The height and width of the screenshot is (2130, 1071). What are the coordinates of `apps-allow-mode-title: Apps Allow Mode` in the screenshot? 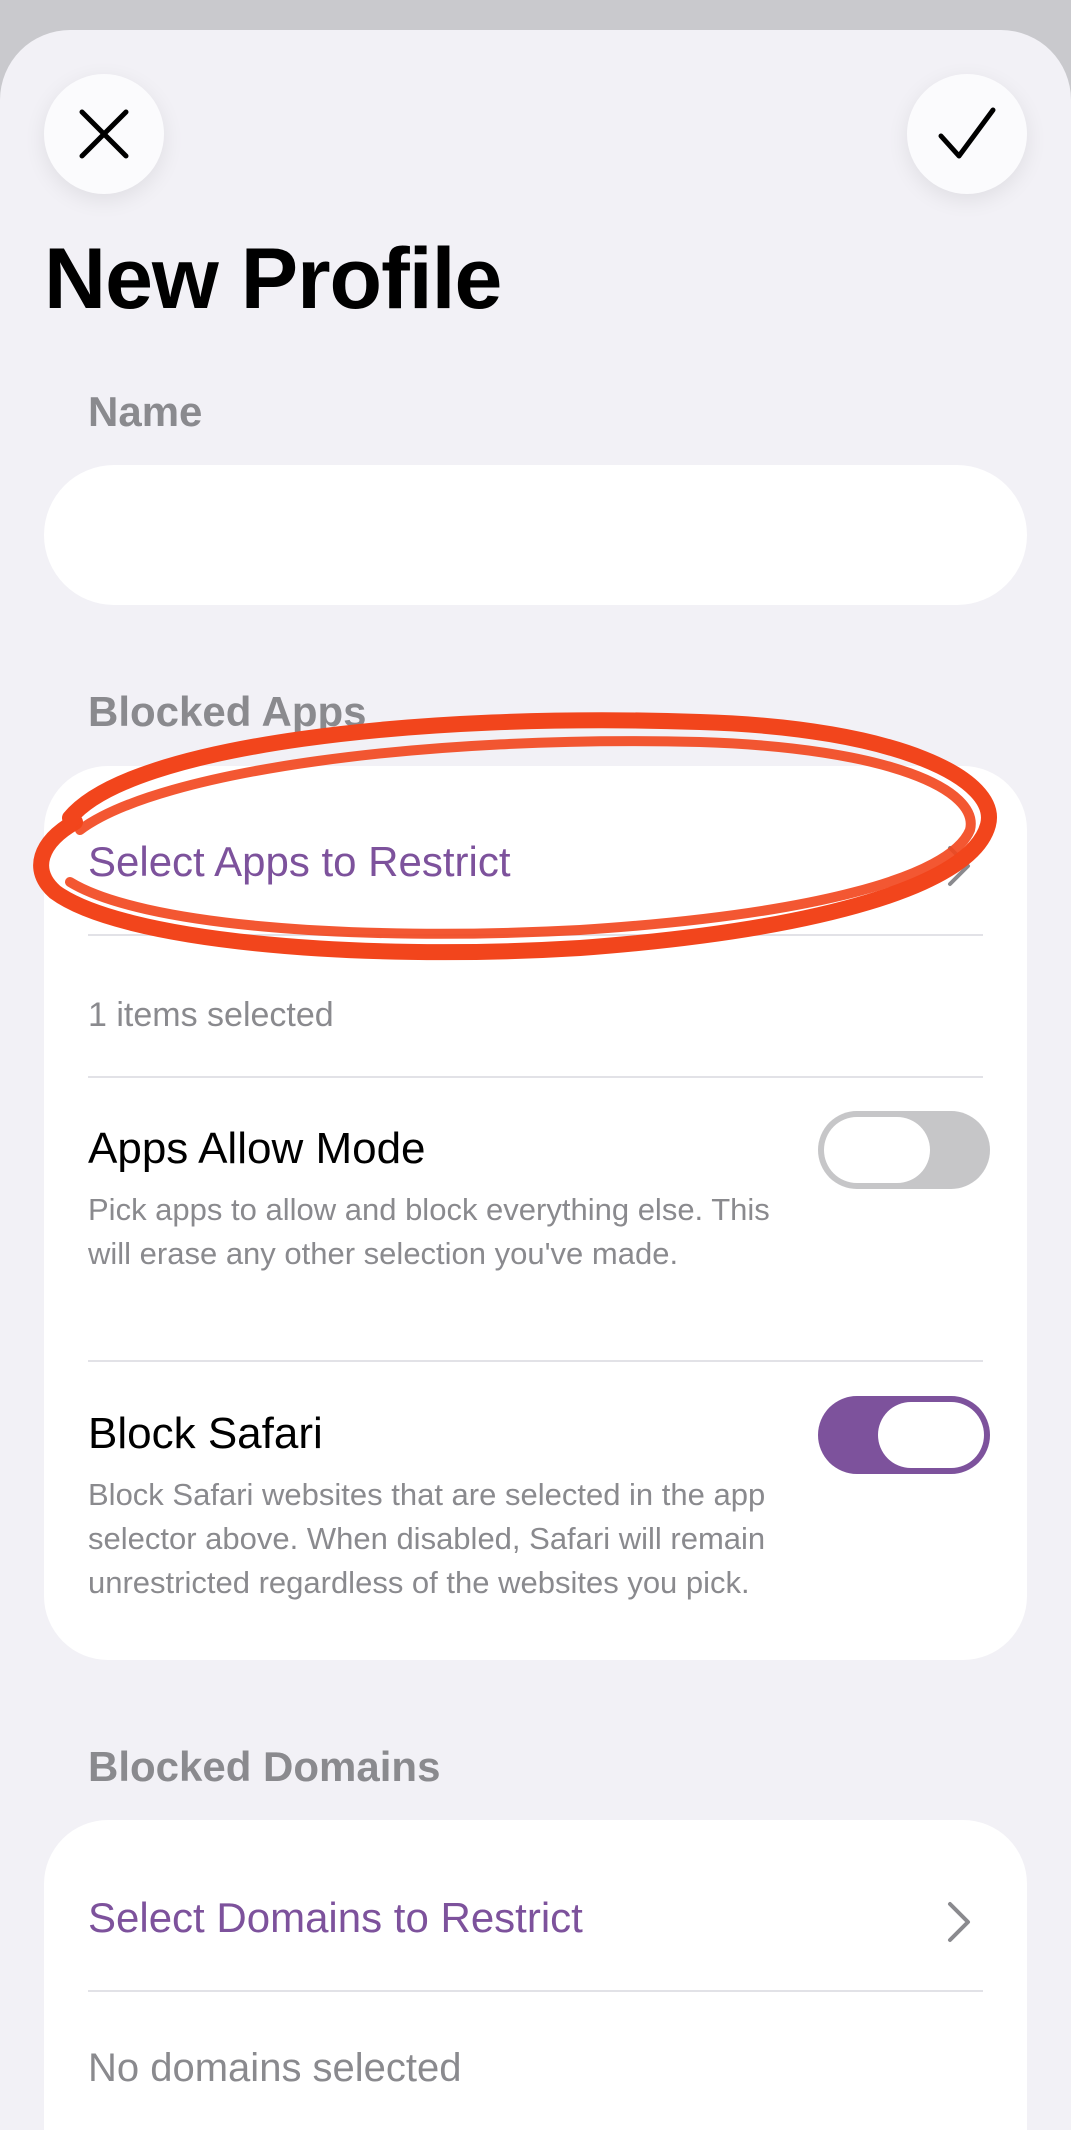 It's located at (257, 1148).